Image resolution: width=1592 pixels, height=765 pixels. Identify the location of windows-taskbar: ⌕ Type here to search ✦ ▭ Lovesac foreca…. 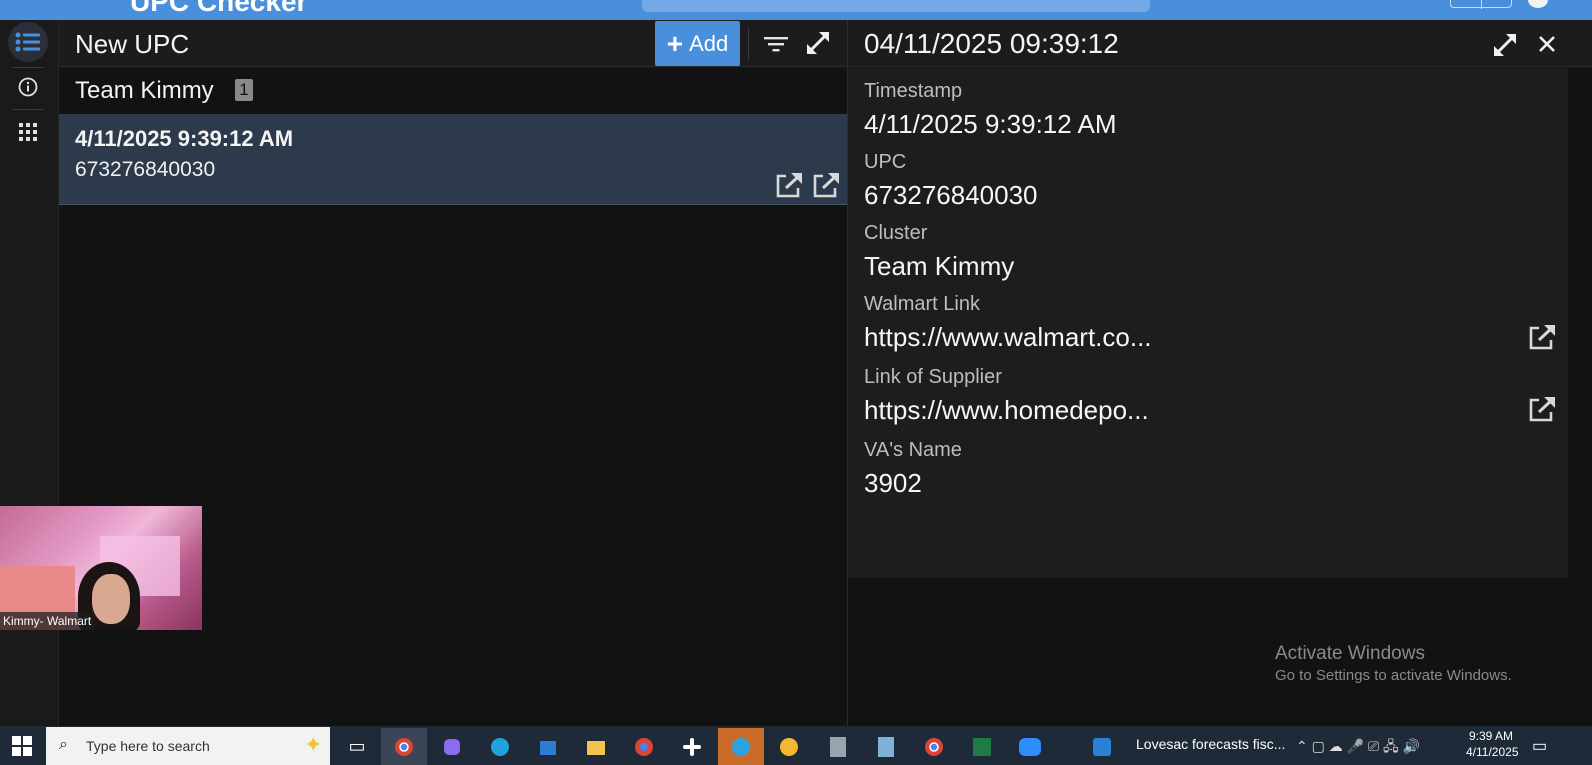
(796, 745).